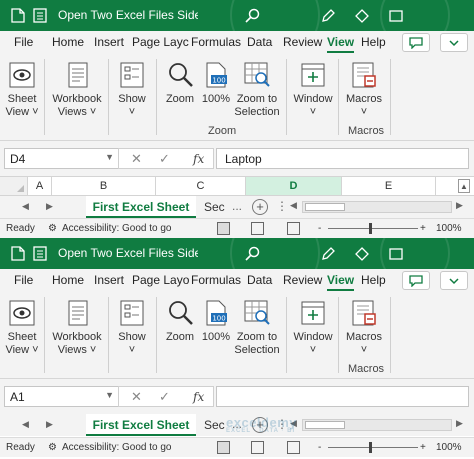 The image size is (474, 459). Describe the element at coordinates (104, 186) in the screenshot. I see `column-header-b: B` at that location.